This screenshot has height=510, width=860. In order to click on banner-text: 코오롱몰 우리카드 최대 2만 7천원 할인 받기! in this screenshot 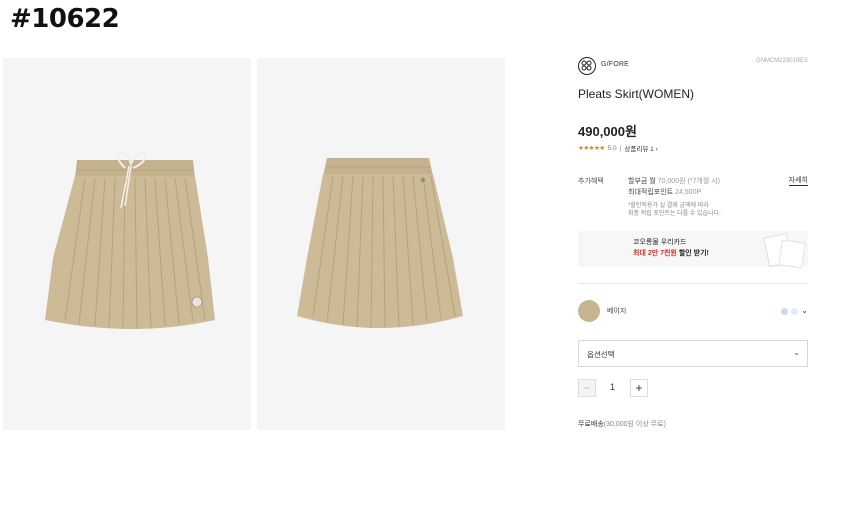, I will do `click(671, 248)`.